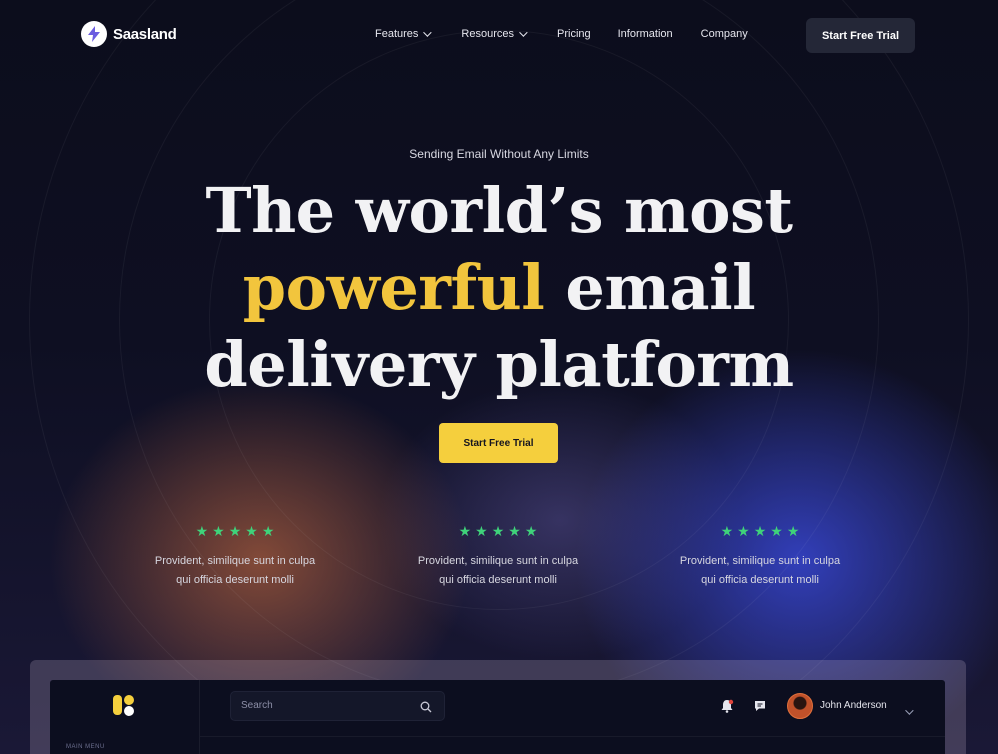 The height and width of the screenshot is (754, 998). I want to click on dashboard-sidebar: MAIN MENU, so click(125, 717).